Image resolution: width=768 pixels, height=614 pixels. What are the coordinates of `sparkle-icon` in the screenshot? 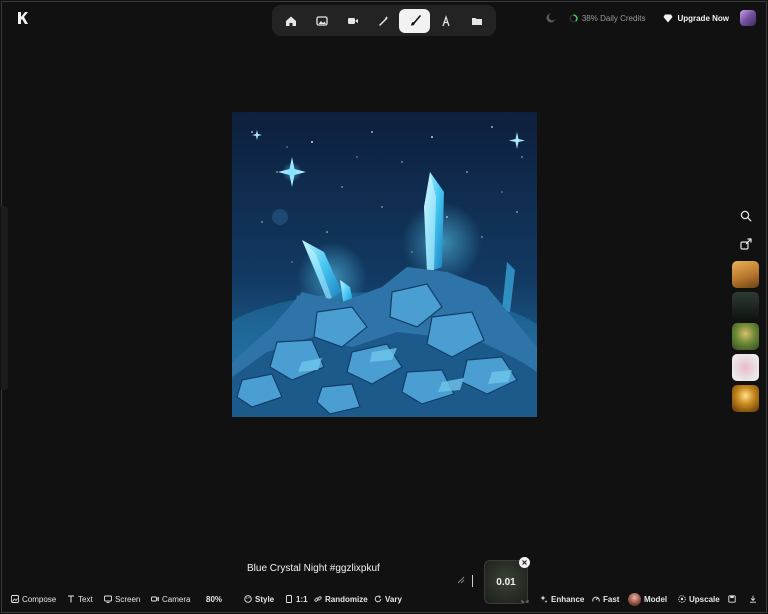 It's located at (544, 599).